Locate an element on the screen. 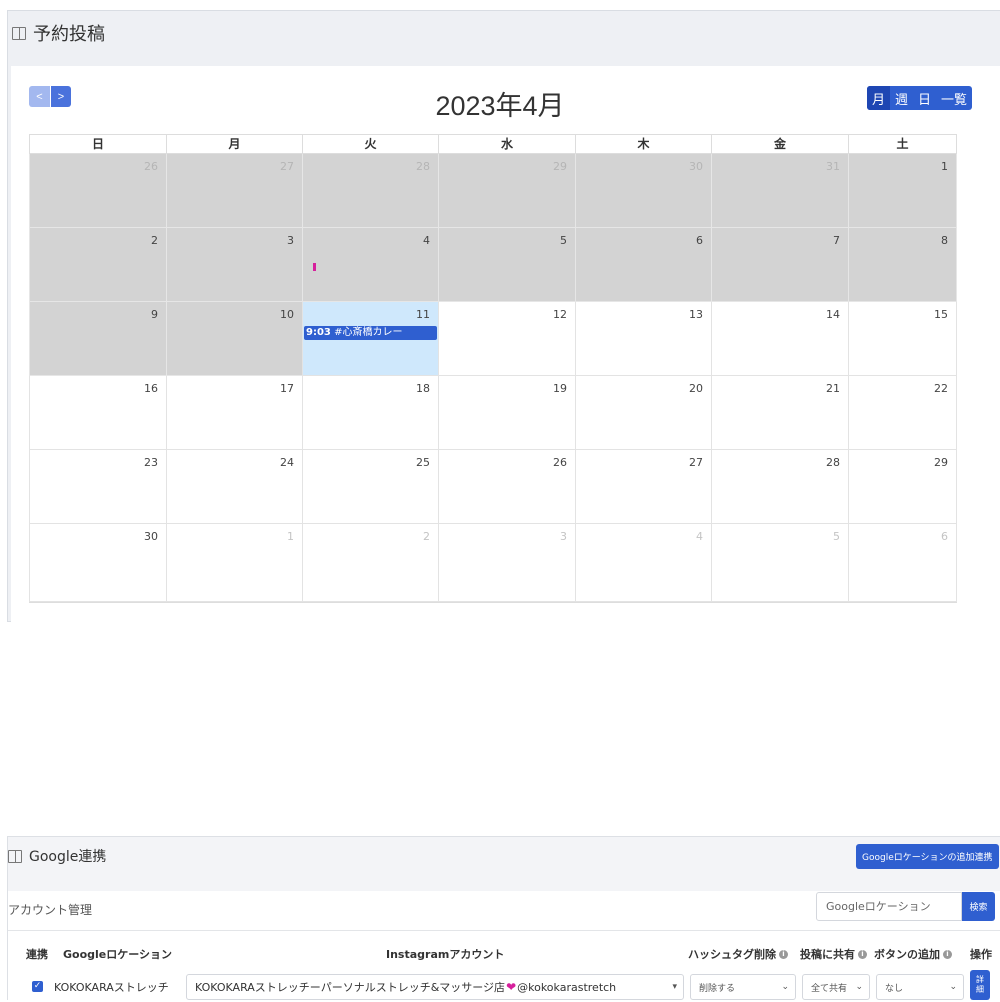 The height and width of the screenshot is (1002, 1000). day-number: 26 is located at coordinates (560, 462).